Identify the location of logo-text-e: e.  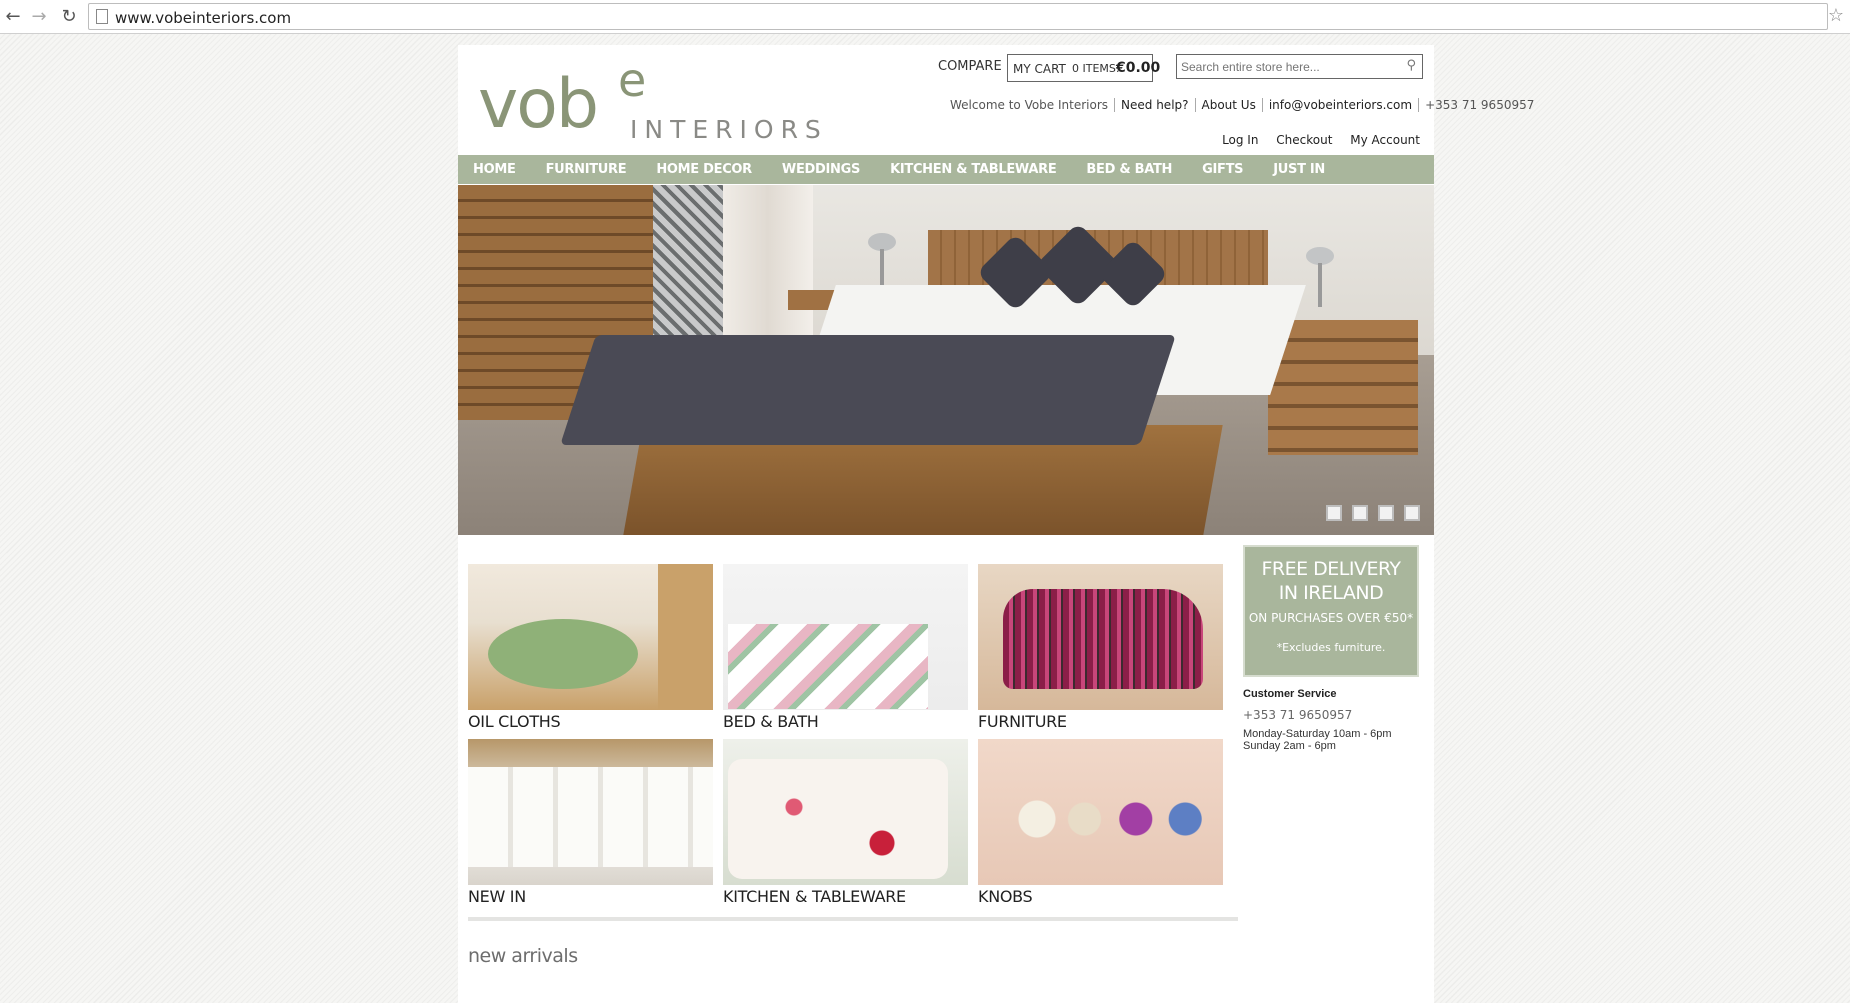
(632, 80).